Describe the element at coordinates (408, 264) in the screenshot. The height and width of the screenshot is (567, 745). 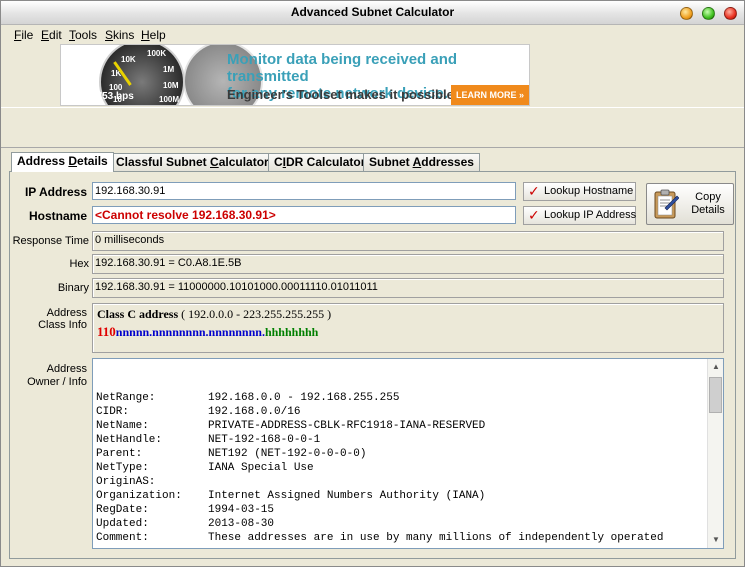
I see `hex-value: 192.168.30.91 = C0.A8.1E.5B` at that location.